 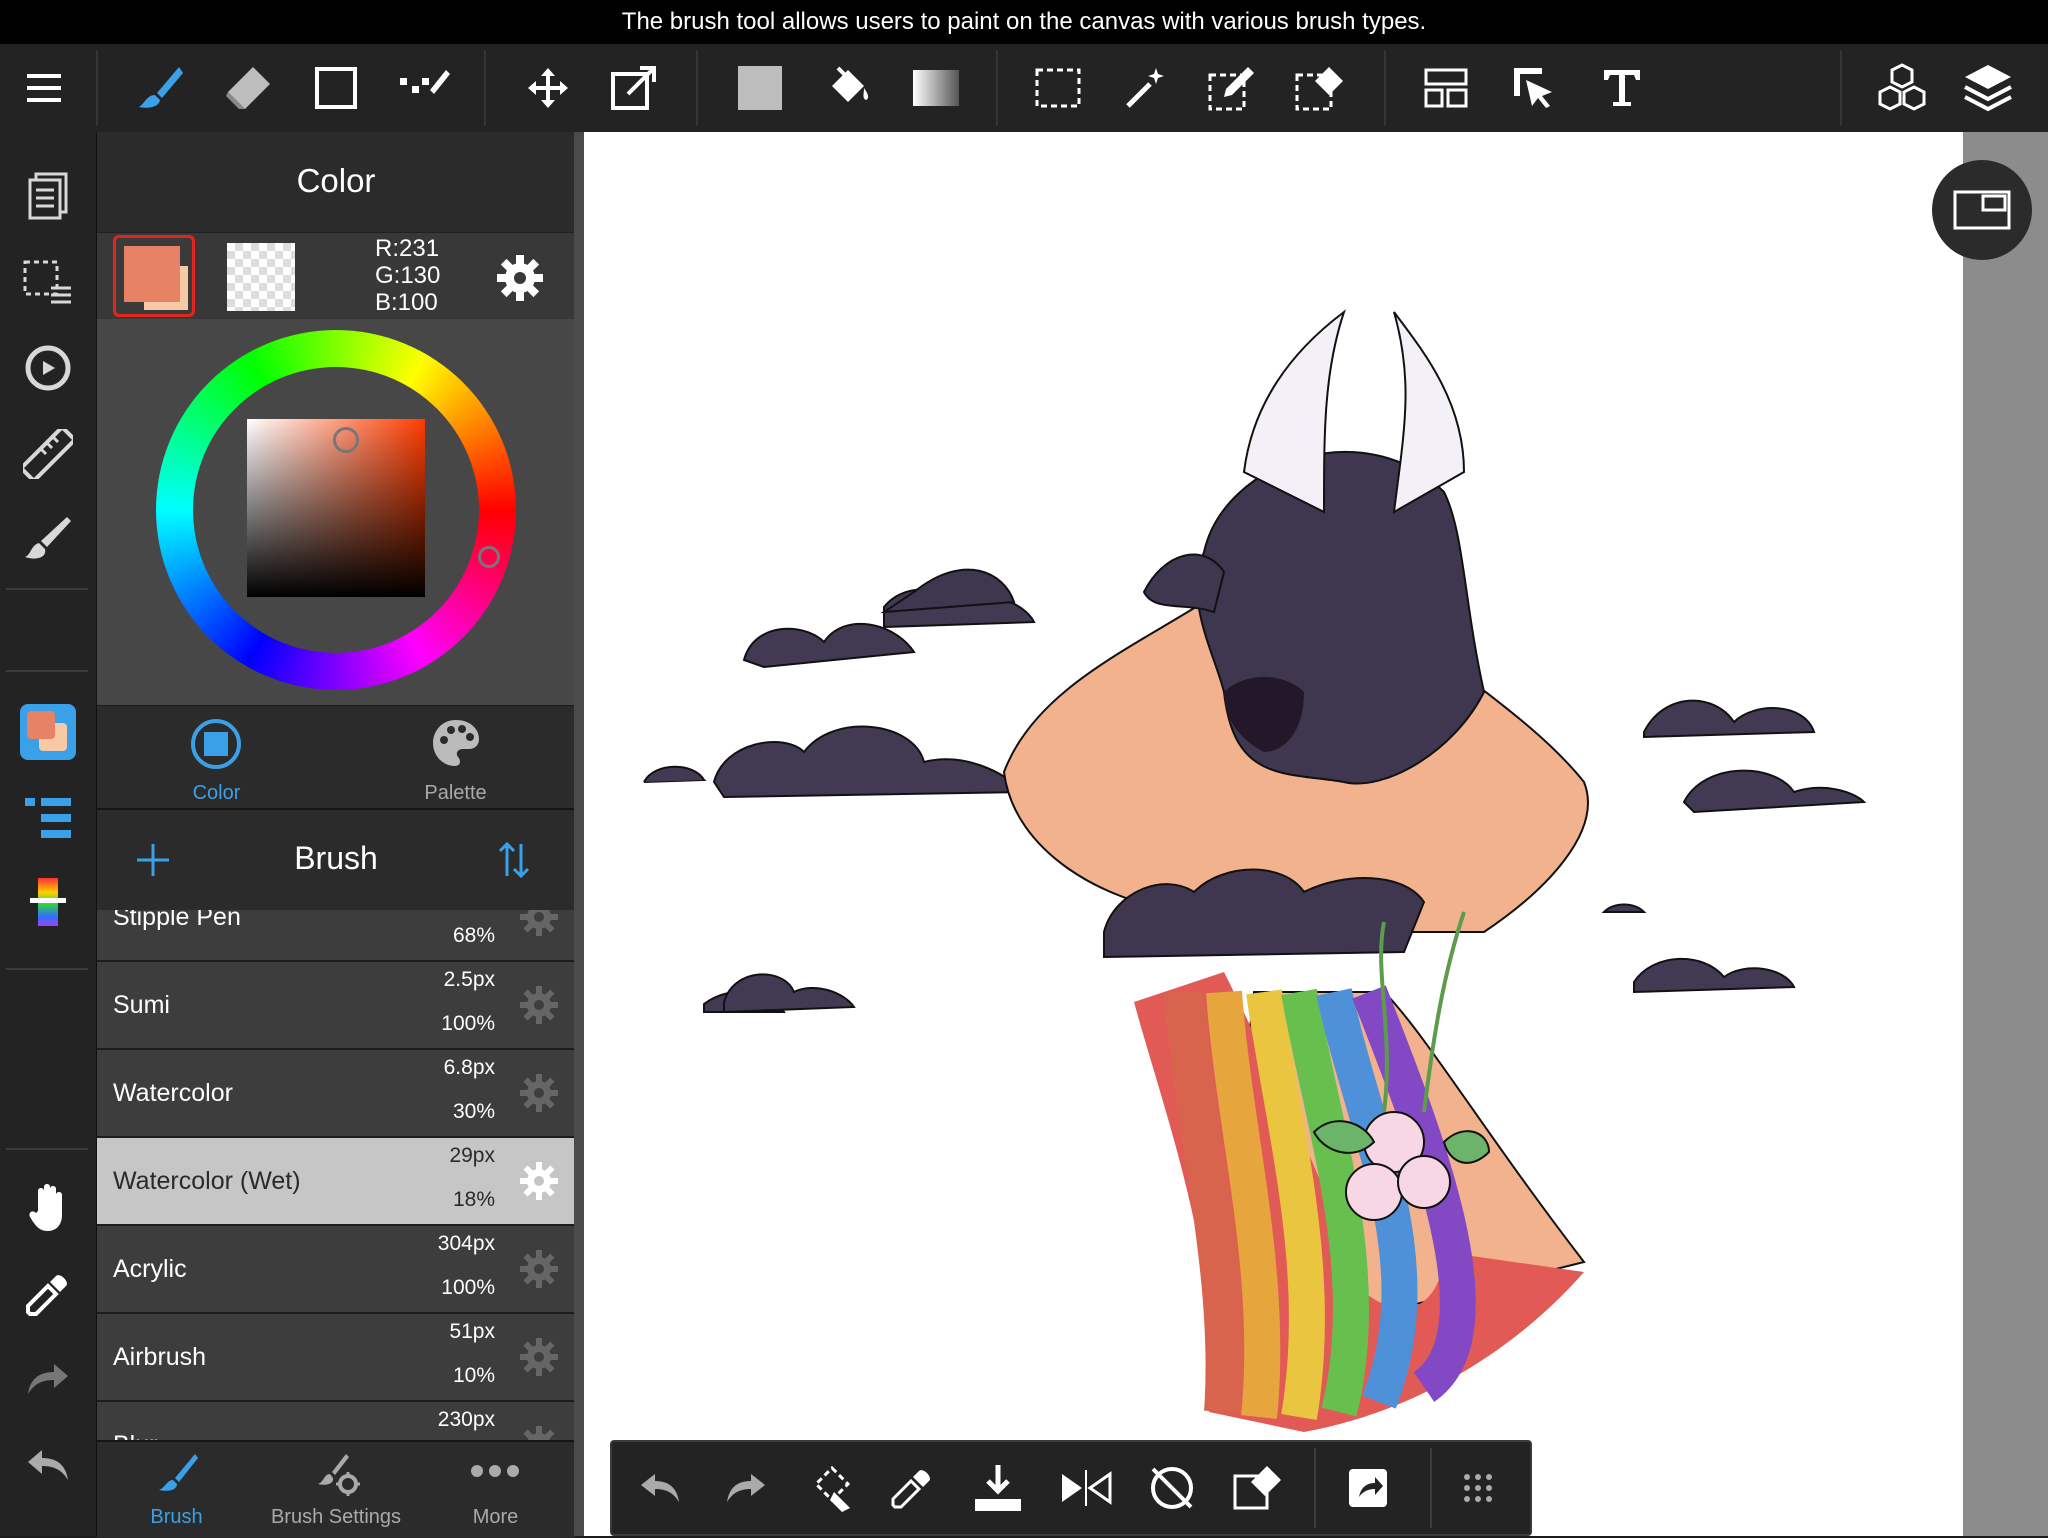 I want to click on flip-icon, so click(x=1086, y=1488).